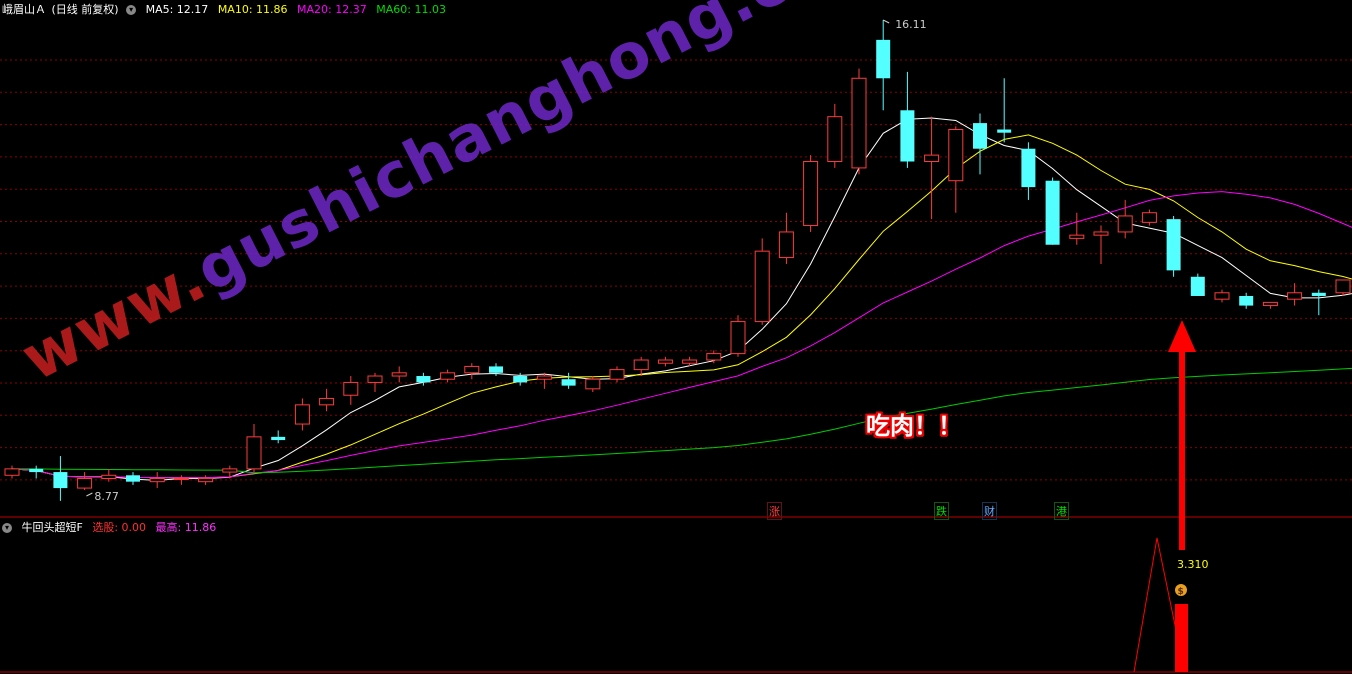  Describe the element at coordinates (1182, 336) in the screenshot. I see `red-arrow-head` at that location.